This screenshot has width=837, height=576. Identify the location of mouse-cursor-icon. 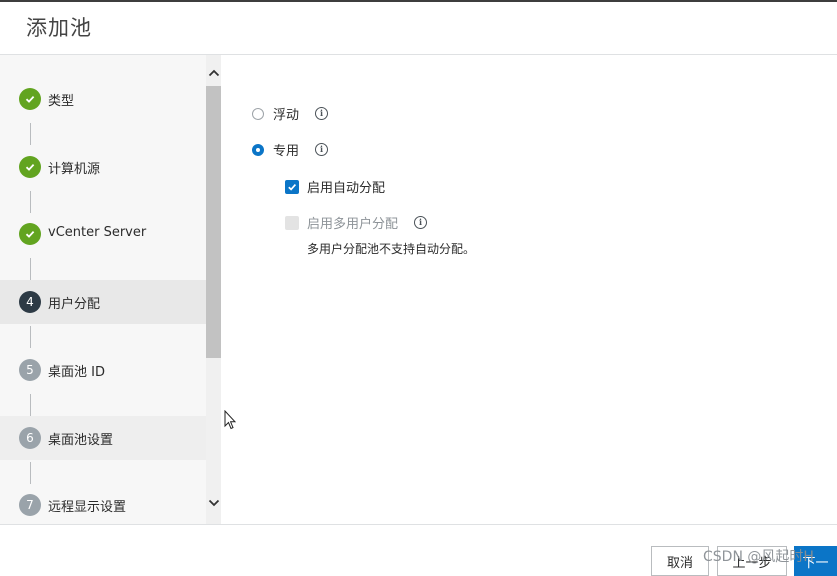
(230, 421).